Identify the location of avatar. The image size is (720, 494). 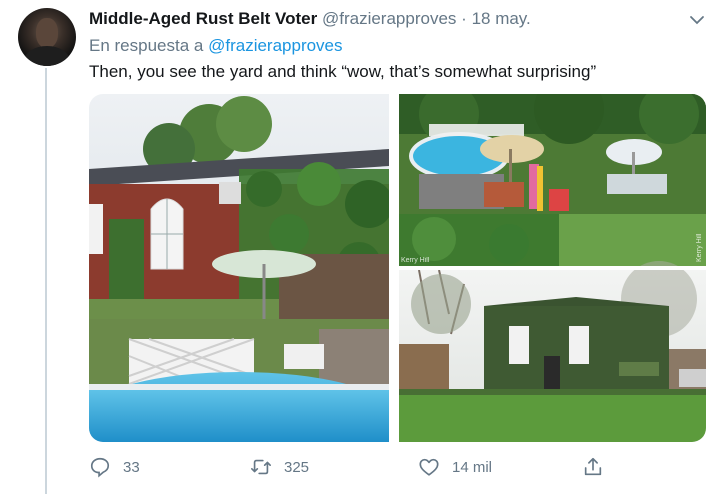
(47, 37).